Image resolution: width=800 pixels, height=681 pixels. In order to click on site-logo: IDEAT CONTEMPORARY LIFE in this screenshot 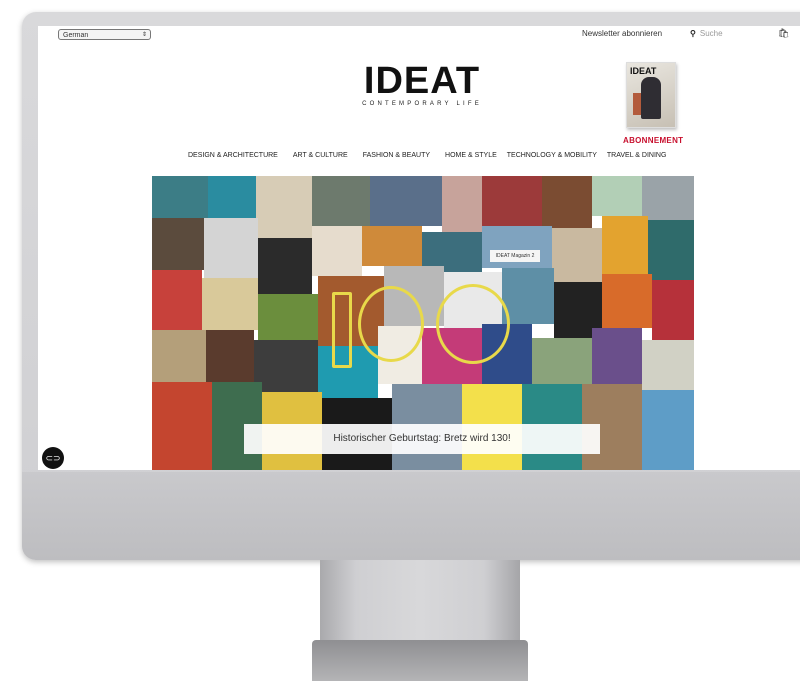, I will do `click(422, 84)`.